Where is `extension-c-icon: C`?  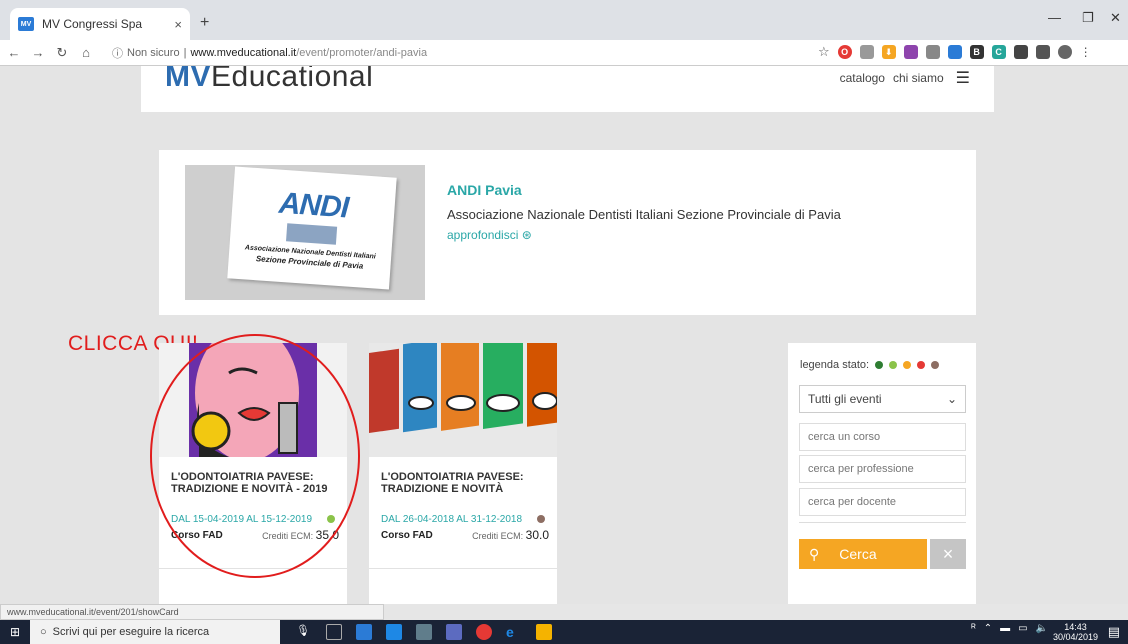 extension-c-icon: C is located at coordinates (998, 52).